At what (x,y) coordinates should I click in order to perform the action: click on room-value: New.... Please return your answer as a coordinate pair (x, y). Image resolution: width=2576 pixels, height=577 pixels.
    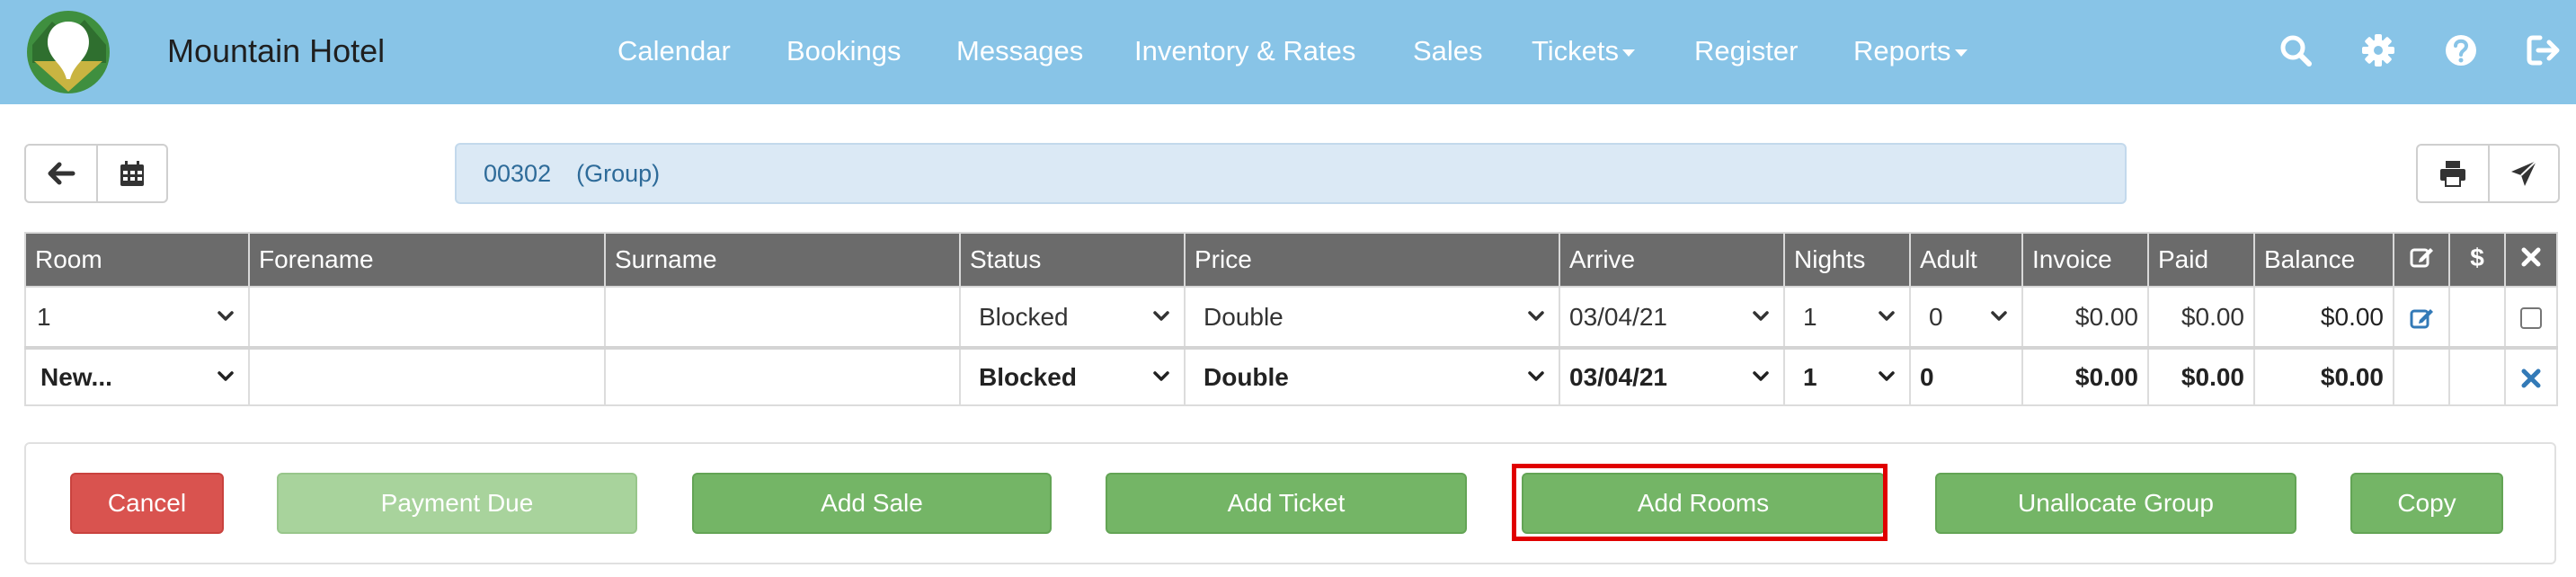
    Looking at the image, I should click on (76, 376).